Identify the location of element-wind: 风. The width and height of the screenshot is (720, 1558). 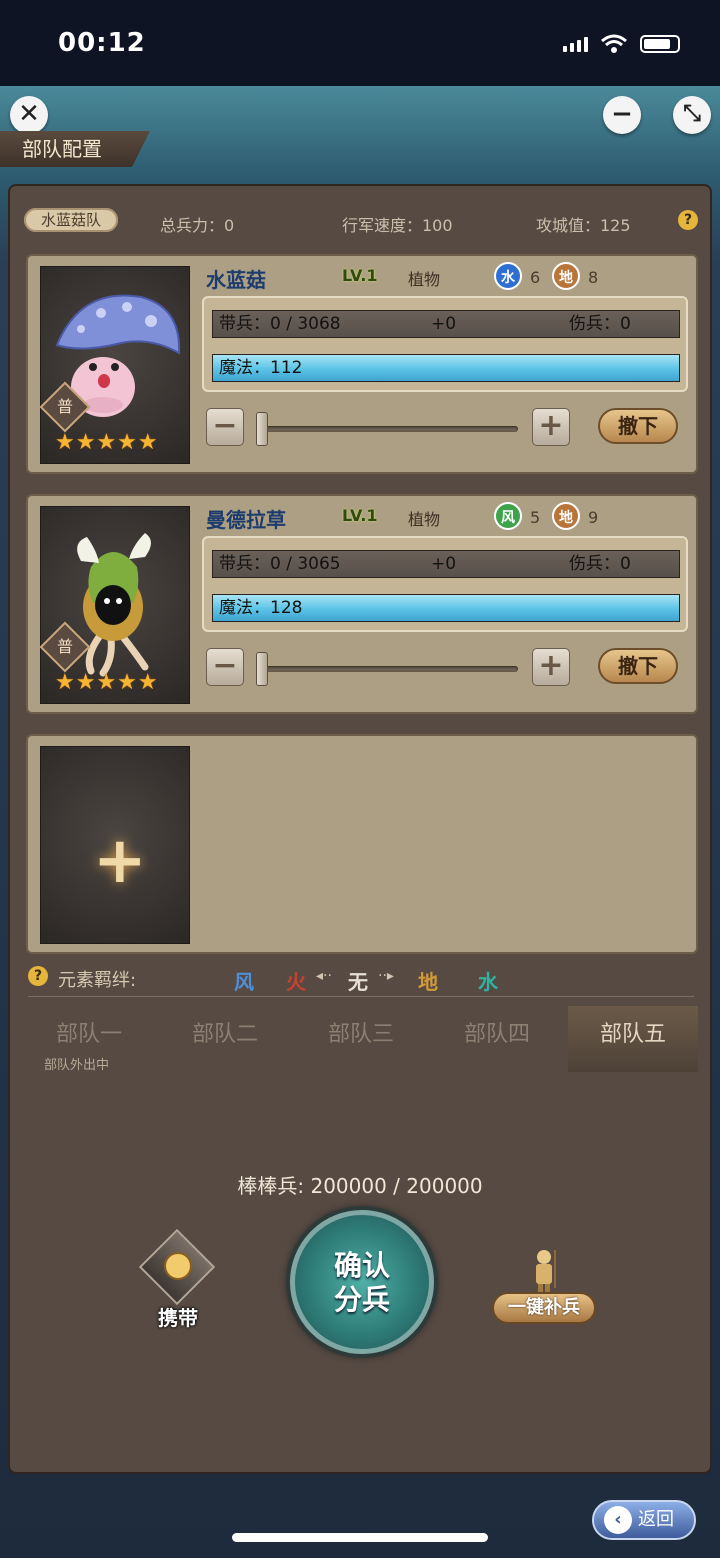
(244, 982).